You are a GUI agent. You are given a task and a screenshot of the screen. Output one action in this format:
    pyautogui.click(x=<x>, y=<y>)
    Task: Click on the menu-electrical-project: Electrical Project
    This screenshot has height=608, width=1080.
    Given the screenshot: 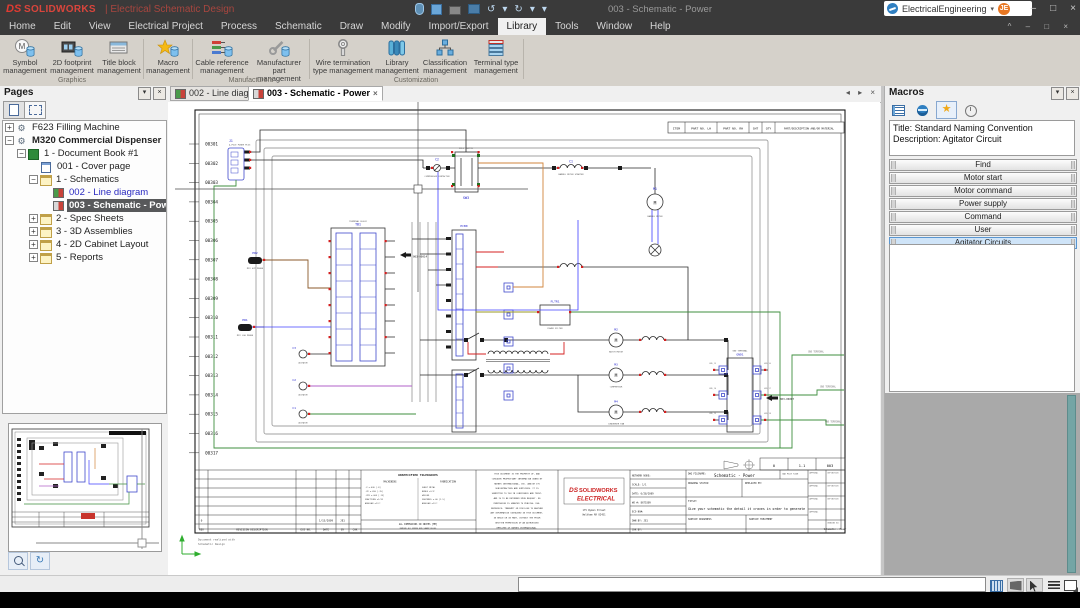 What is the action you would take?
    pyautogui.click(x=165, y=26)
    